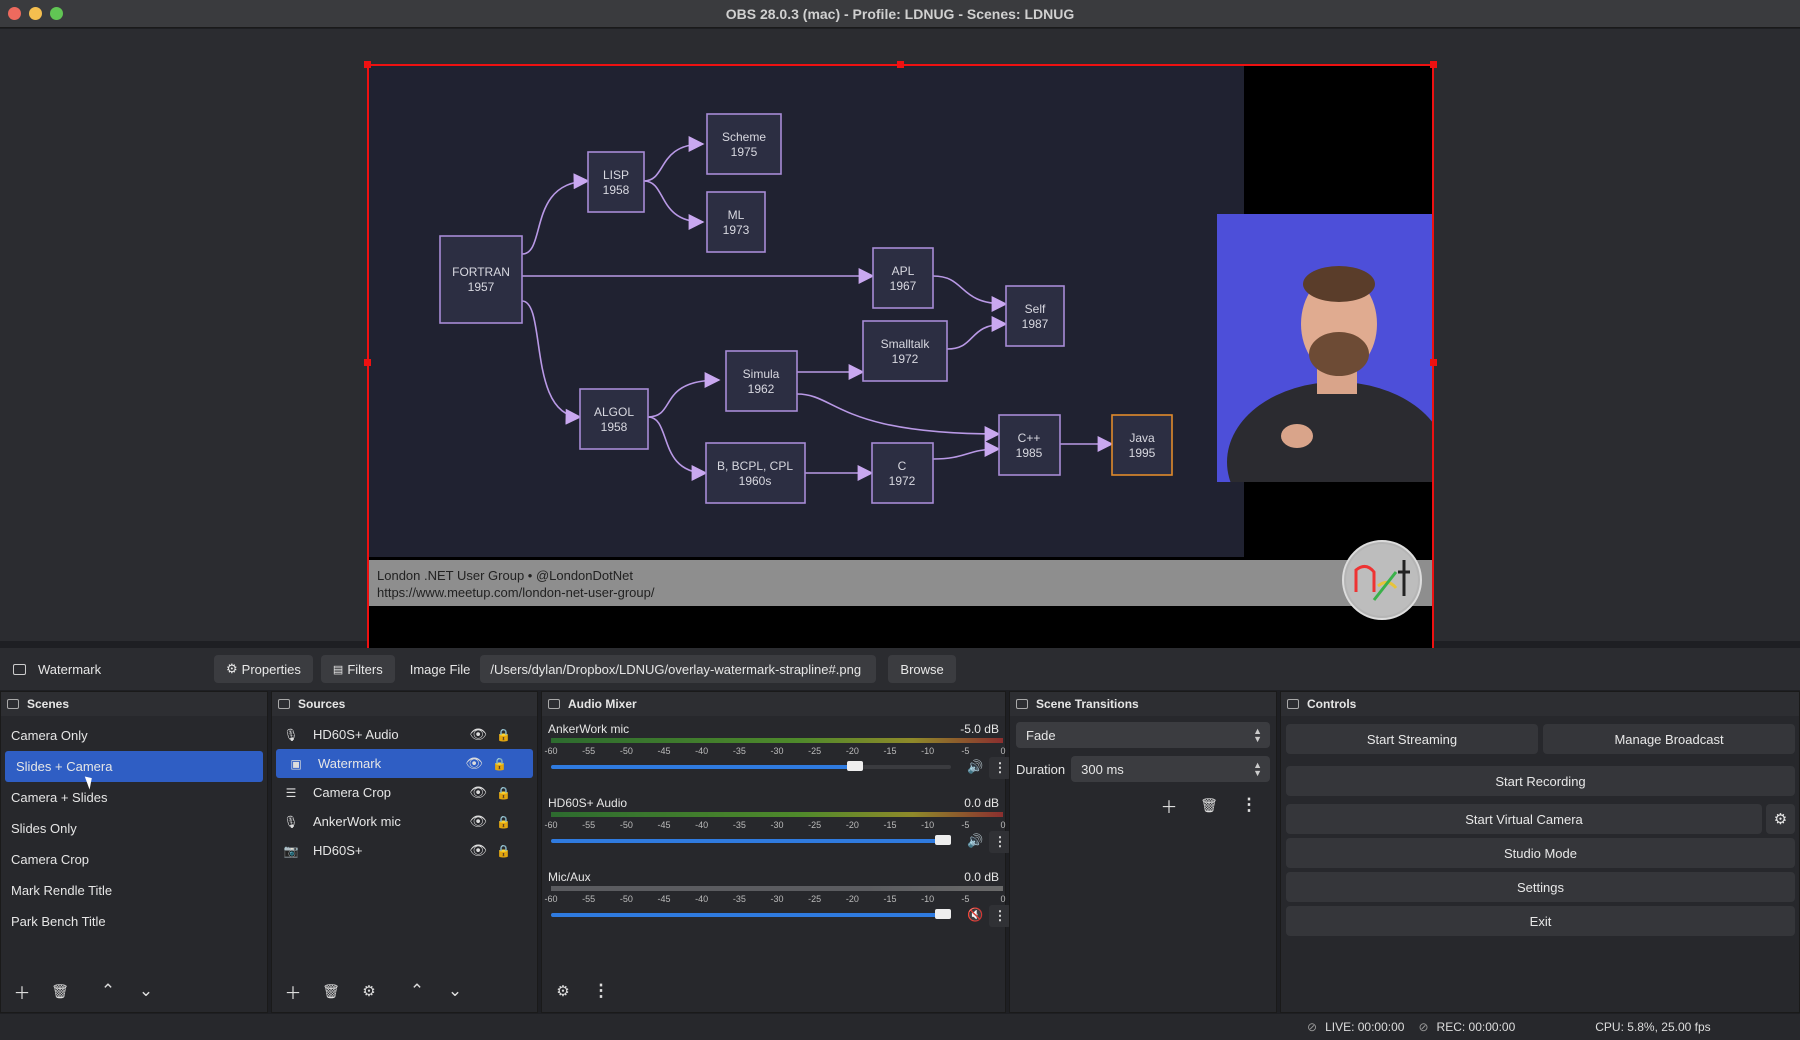  What do you see at coordinates (1669, 739) in the screenshot?
I see `manage-broadcast-button: Manage Broadcast` at bounding box center [1669, 739].